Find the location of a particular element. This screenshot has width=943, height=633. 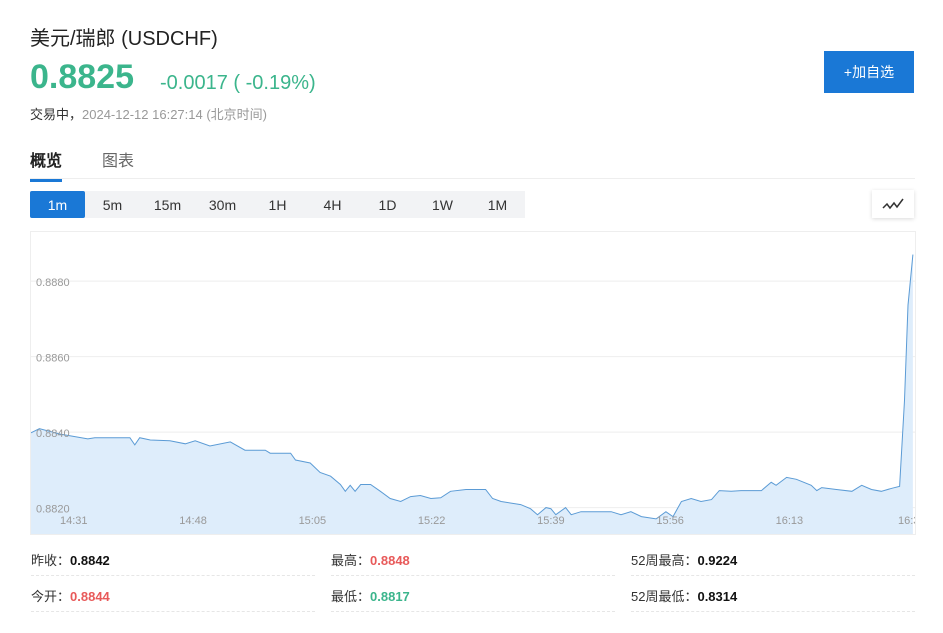

x-tick-label: 15:56 is located at coordinates (670, 521).